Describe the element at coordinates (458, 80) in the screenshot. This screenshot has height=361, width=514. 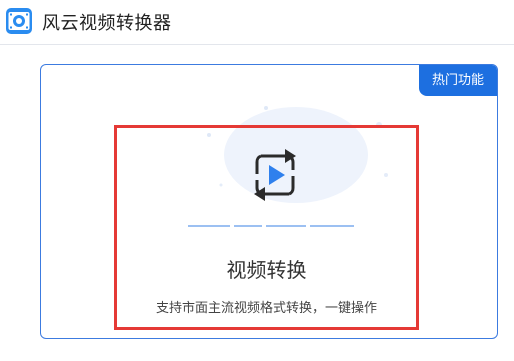
I see `hot-feature-badge: 热门功能` at that location.